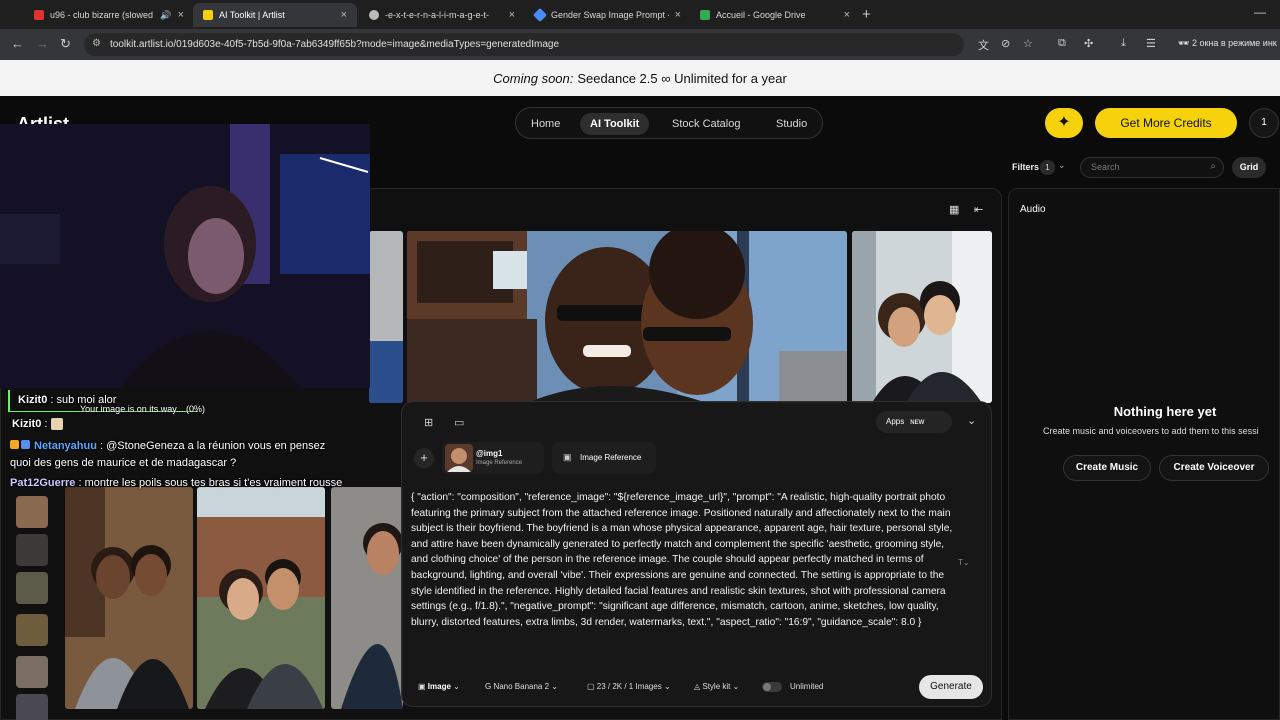  Describe the element at coordinates (775, 15) in the screenshot. I see `browser-tab-drive: Accueil - Google Drive ×` at that location.